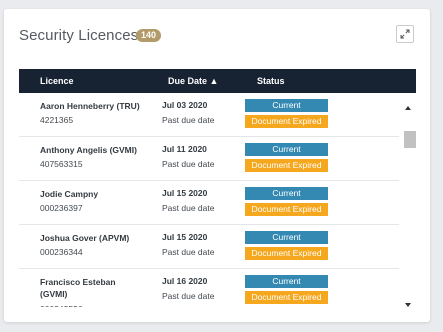  What do you see at coordinates (271, 81) in the screenshot?
I see `column-header-status: Status` at bounding box center [271, 81].